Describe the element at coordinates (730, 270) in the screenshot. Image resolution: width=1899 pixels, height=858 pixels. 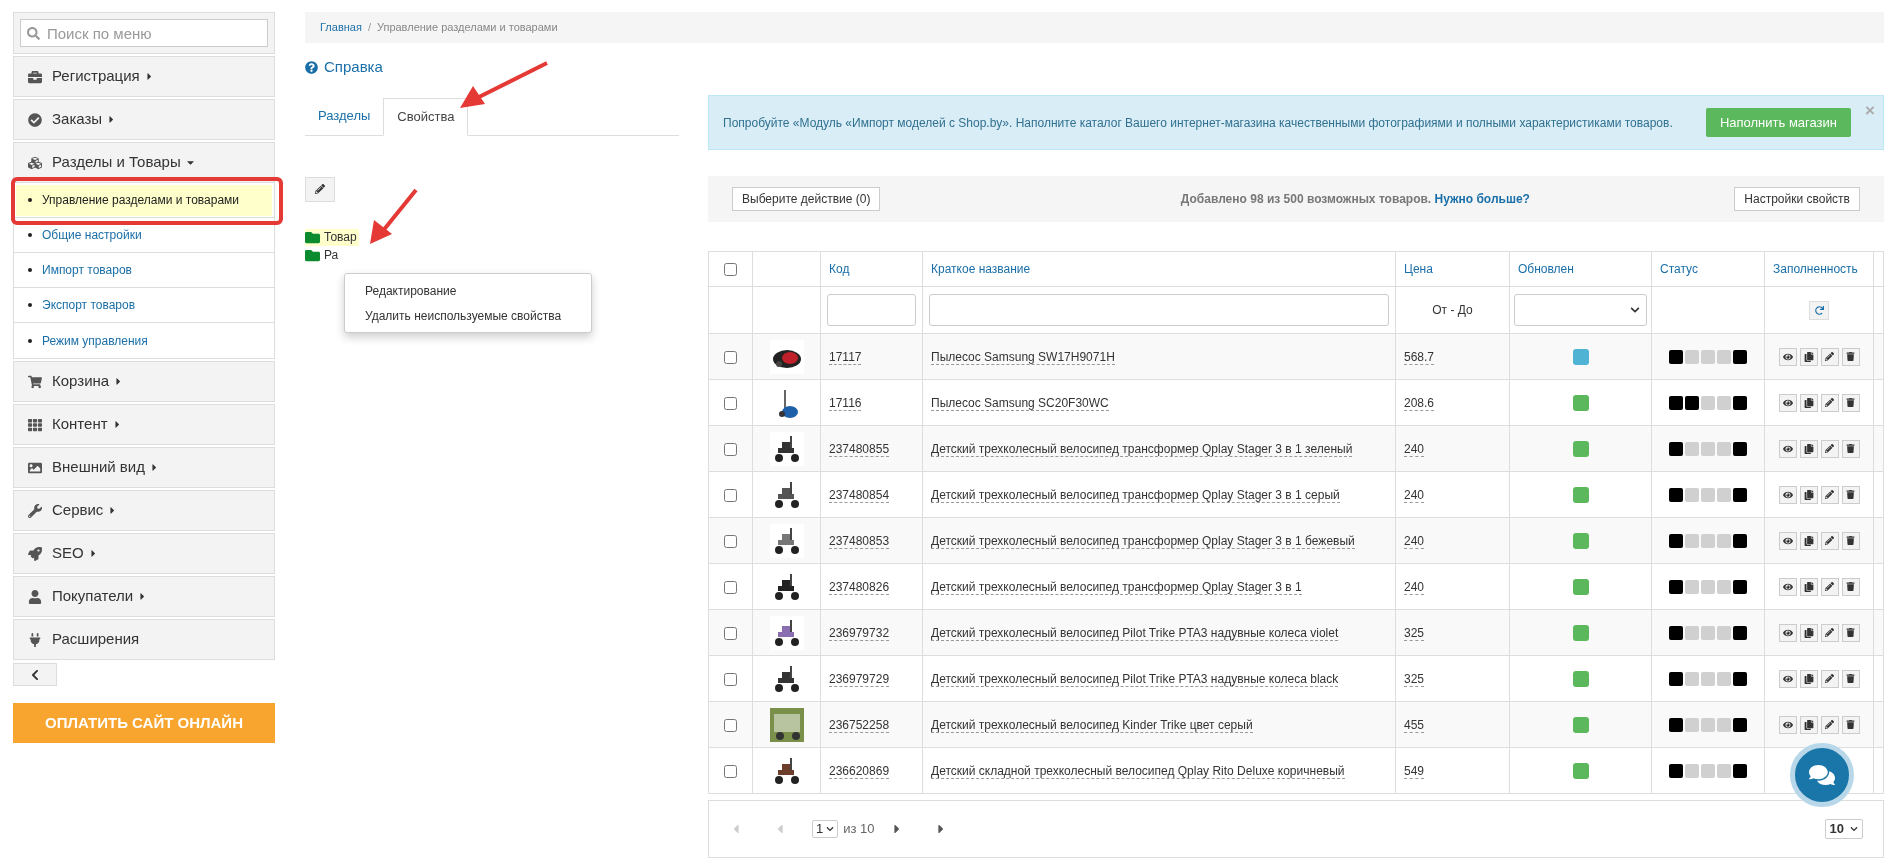
I see `select-all-checkbox` at that location.